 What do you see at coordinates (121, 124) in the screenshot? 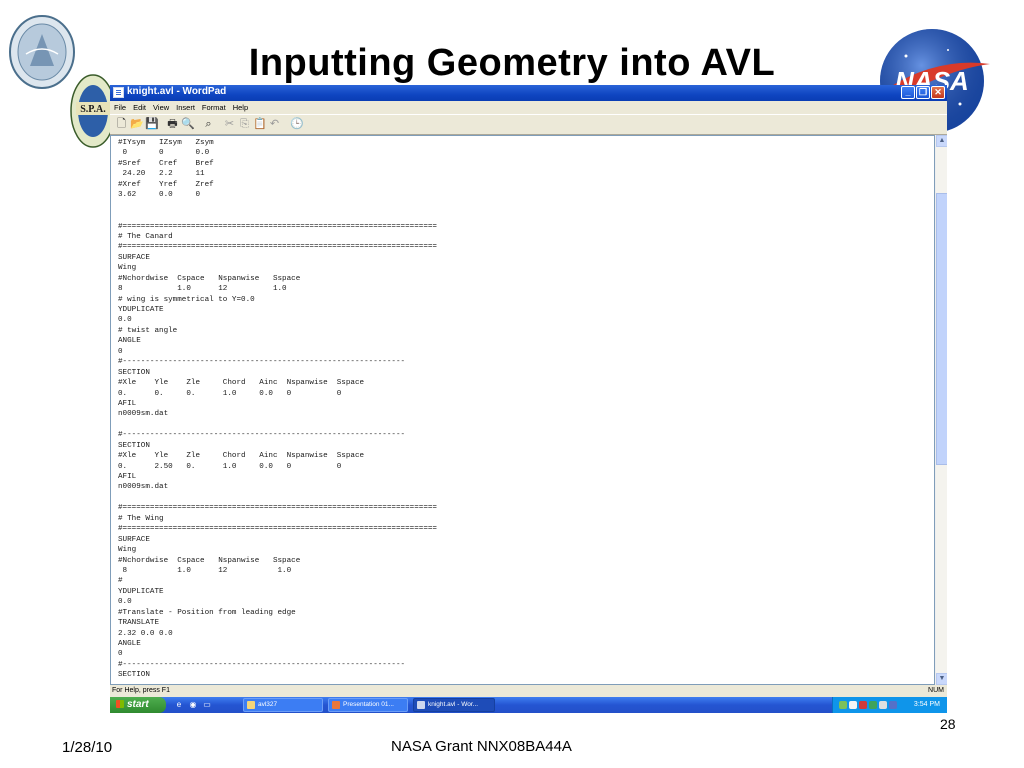
I see `new-icon: 🗋` at bounding box center [121, 124].